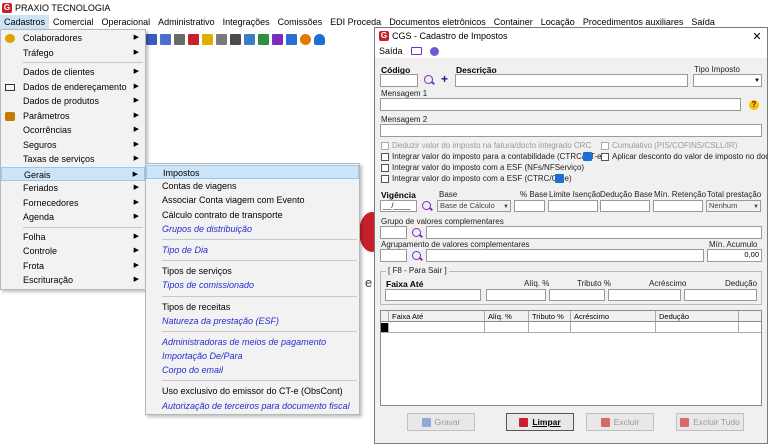  I want to click on submenu-item-tipos-comissionado: Tipos de comissionado, so click(252, 285).